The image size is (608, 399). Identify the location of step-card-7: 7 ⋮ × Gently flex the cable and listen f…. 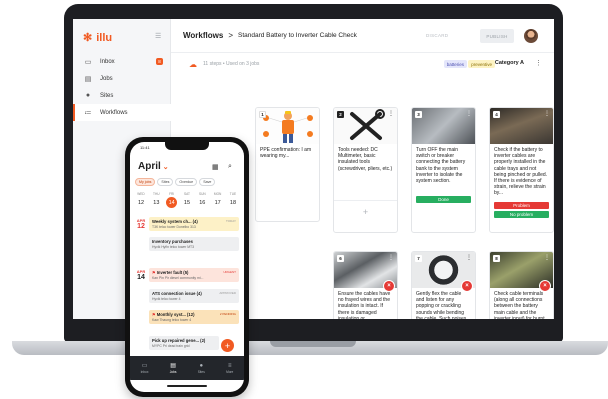
(443, 285).